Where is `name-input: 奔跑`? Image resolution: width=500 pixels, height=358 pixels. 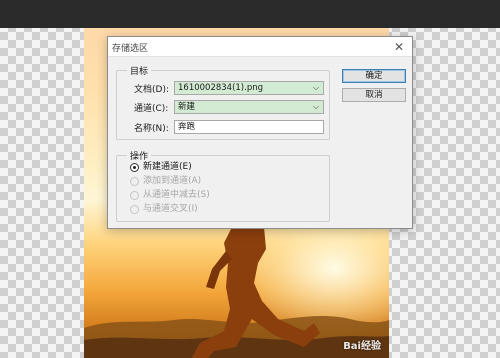
name-input: 奔跑 is located at coordinates (249, 127).